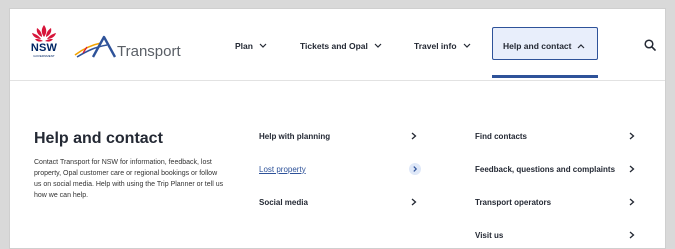 This screenshot has height=249, width=675. Describe the element at coordinates (44, 56) in the screenshot. I see `nsw-government-text: GOVERNMENT` at that location.